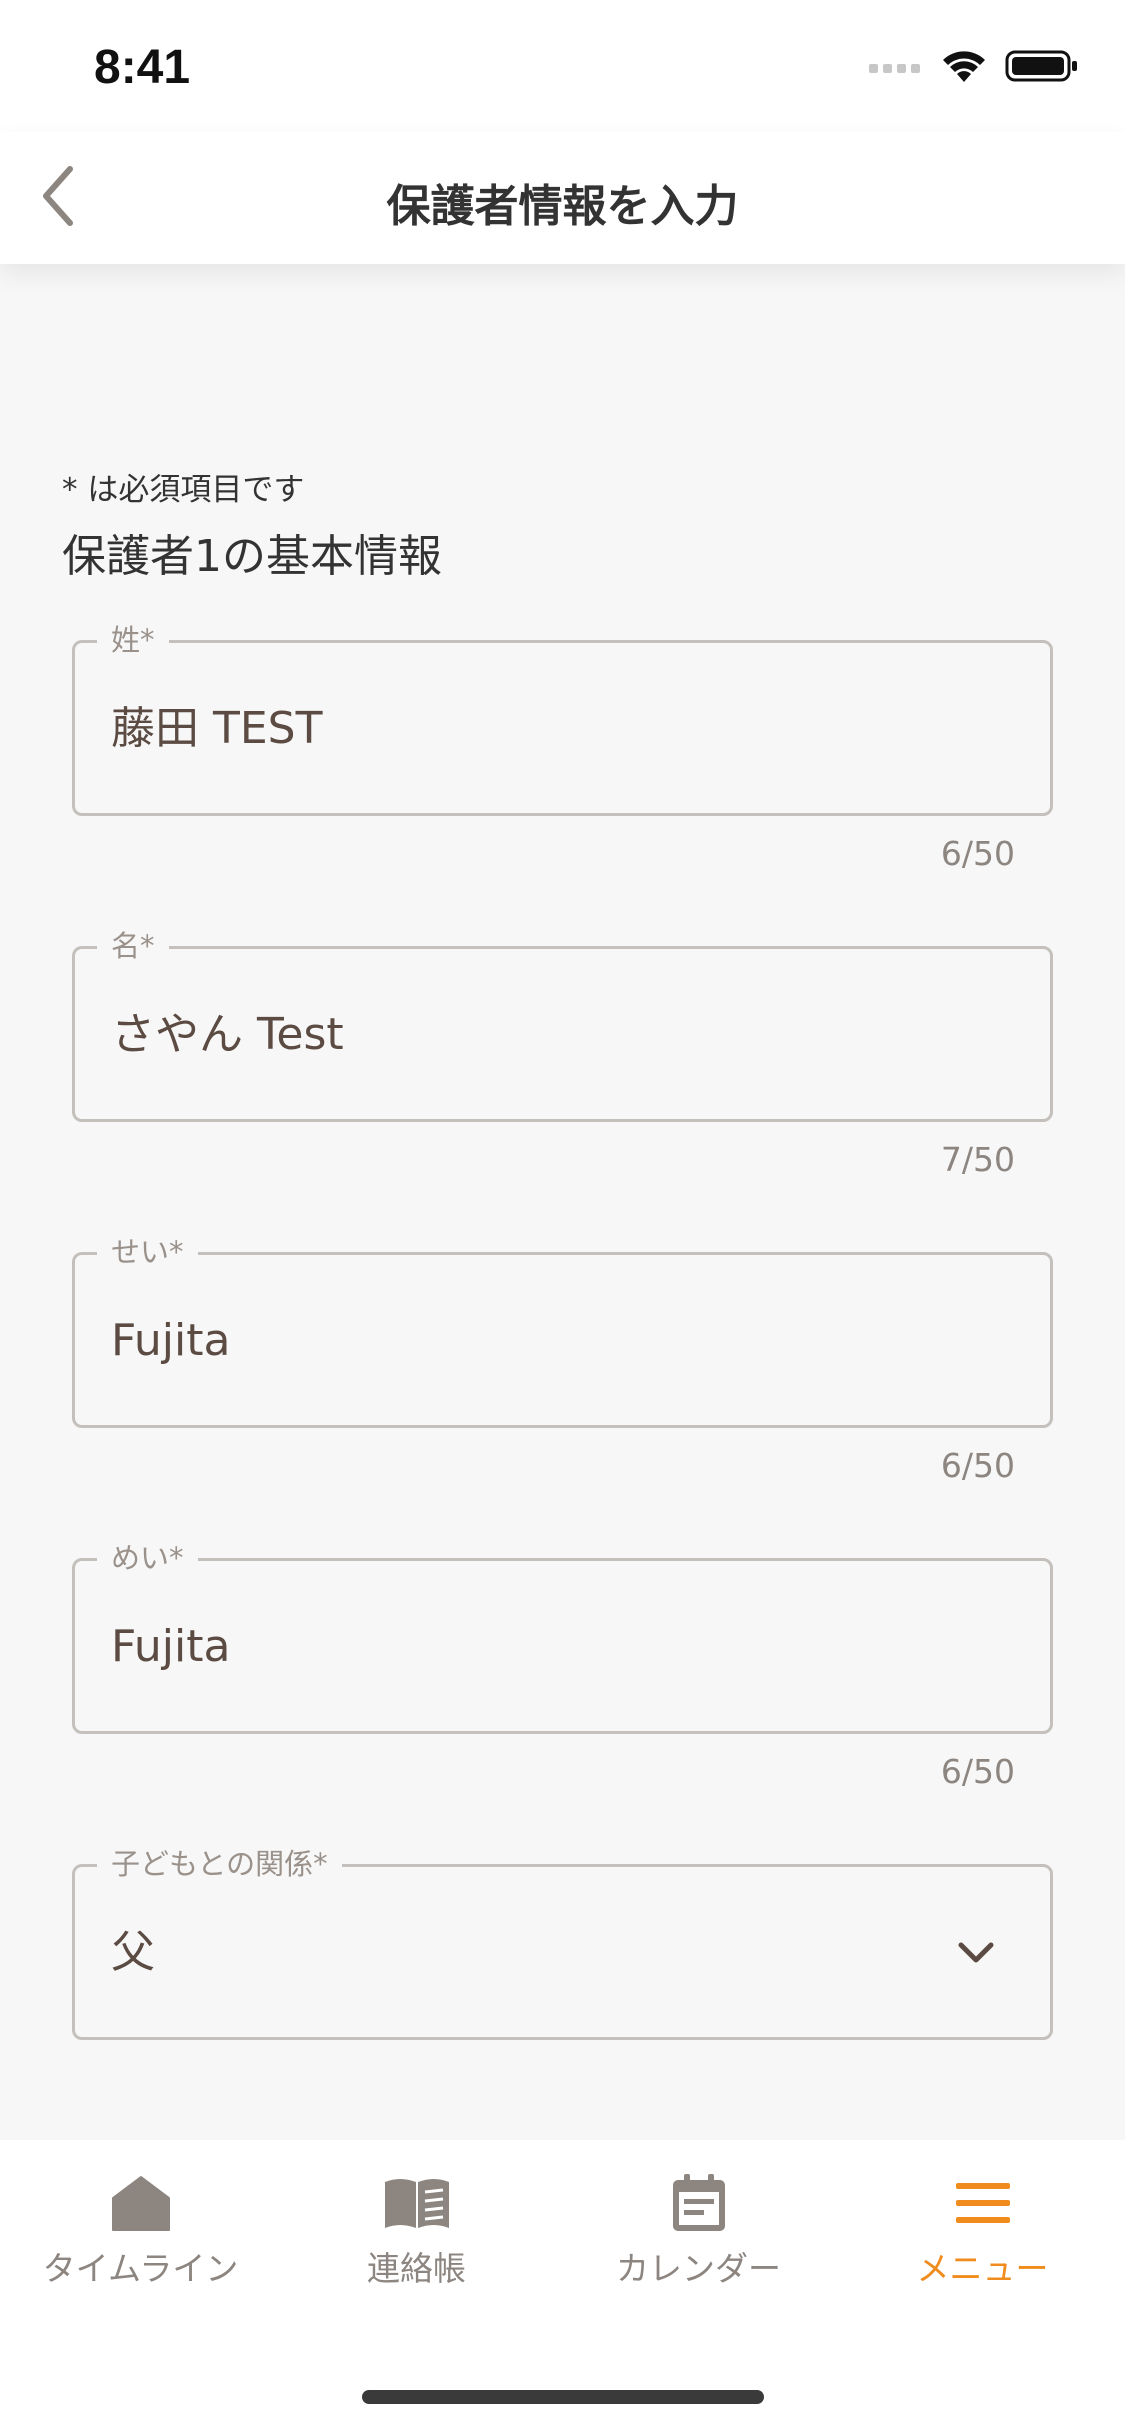  Describe the element at coordinates (562, 1942) in the screenshot. I see `relationship-select: 子どもとの関係* 父` at that location.